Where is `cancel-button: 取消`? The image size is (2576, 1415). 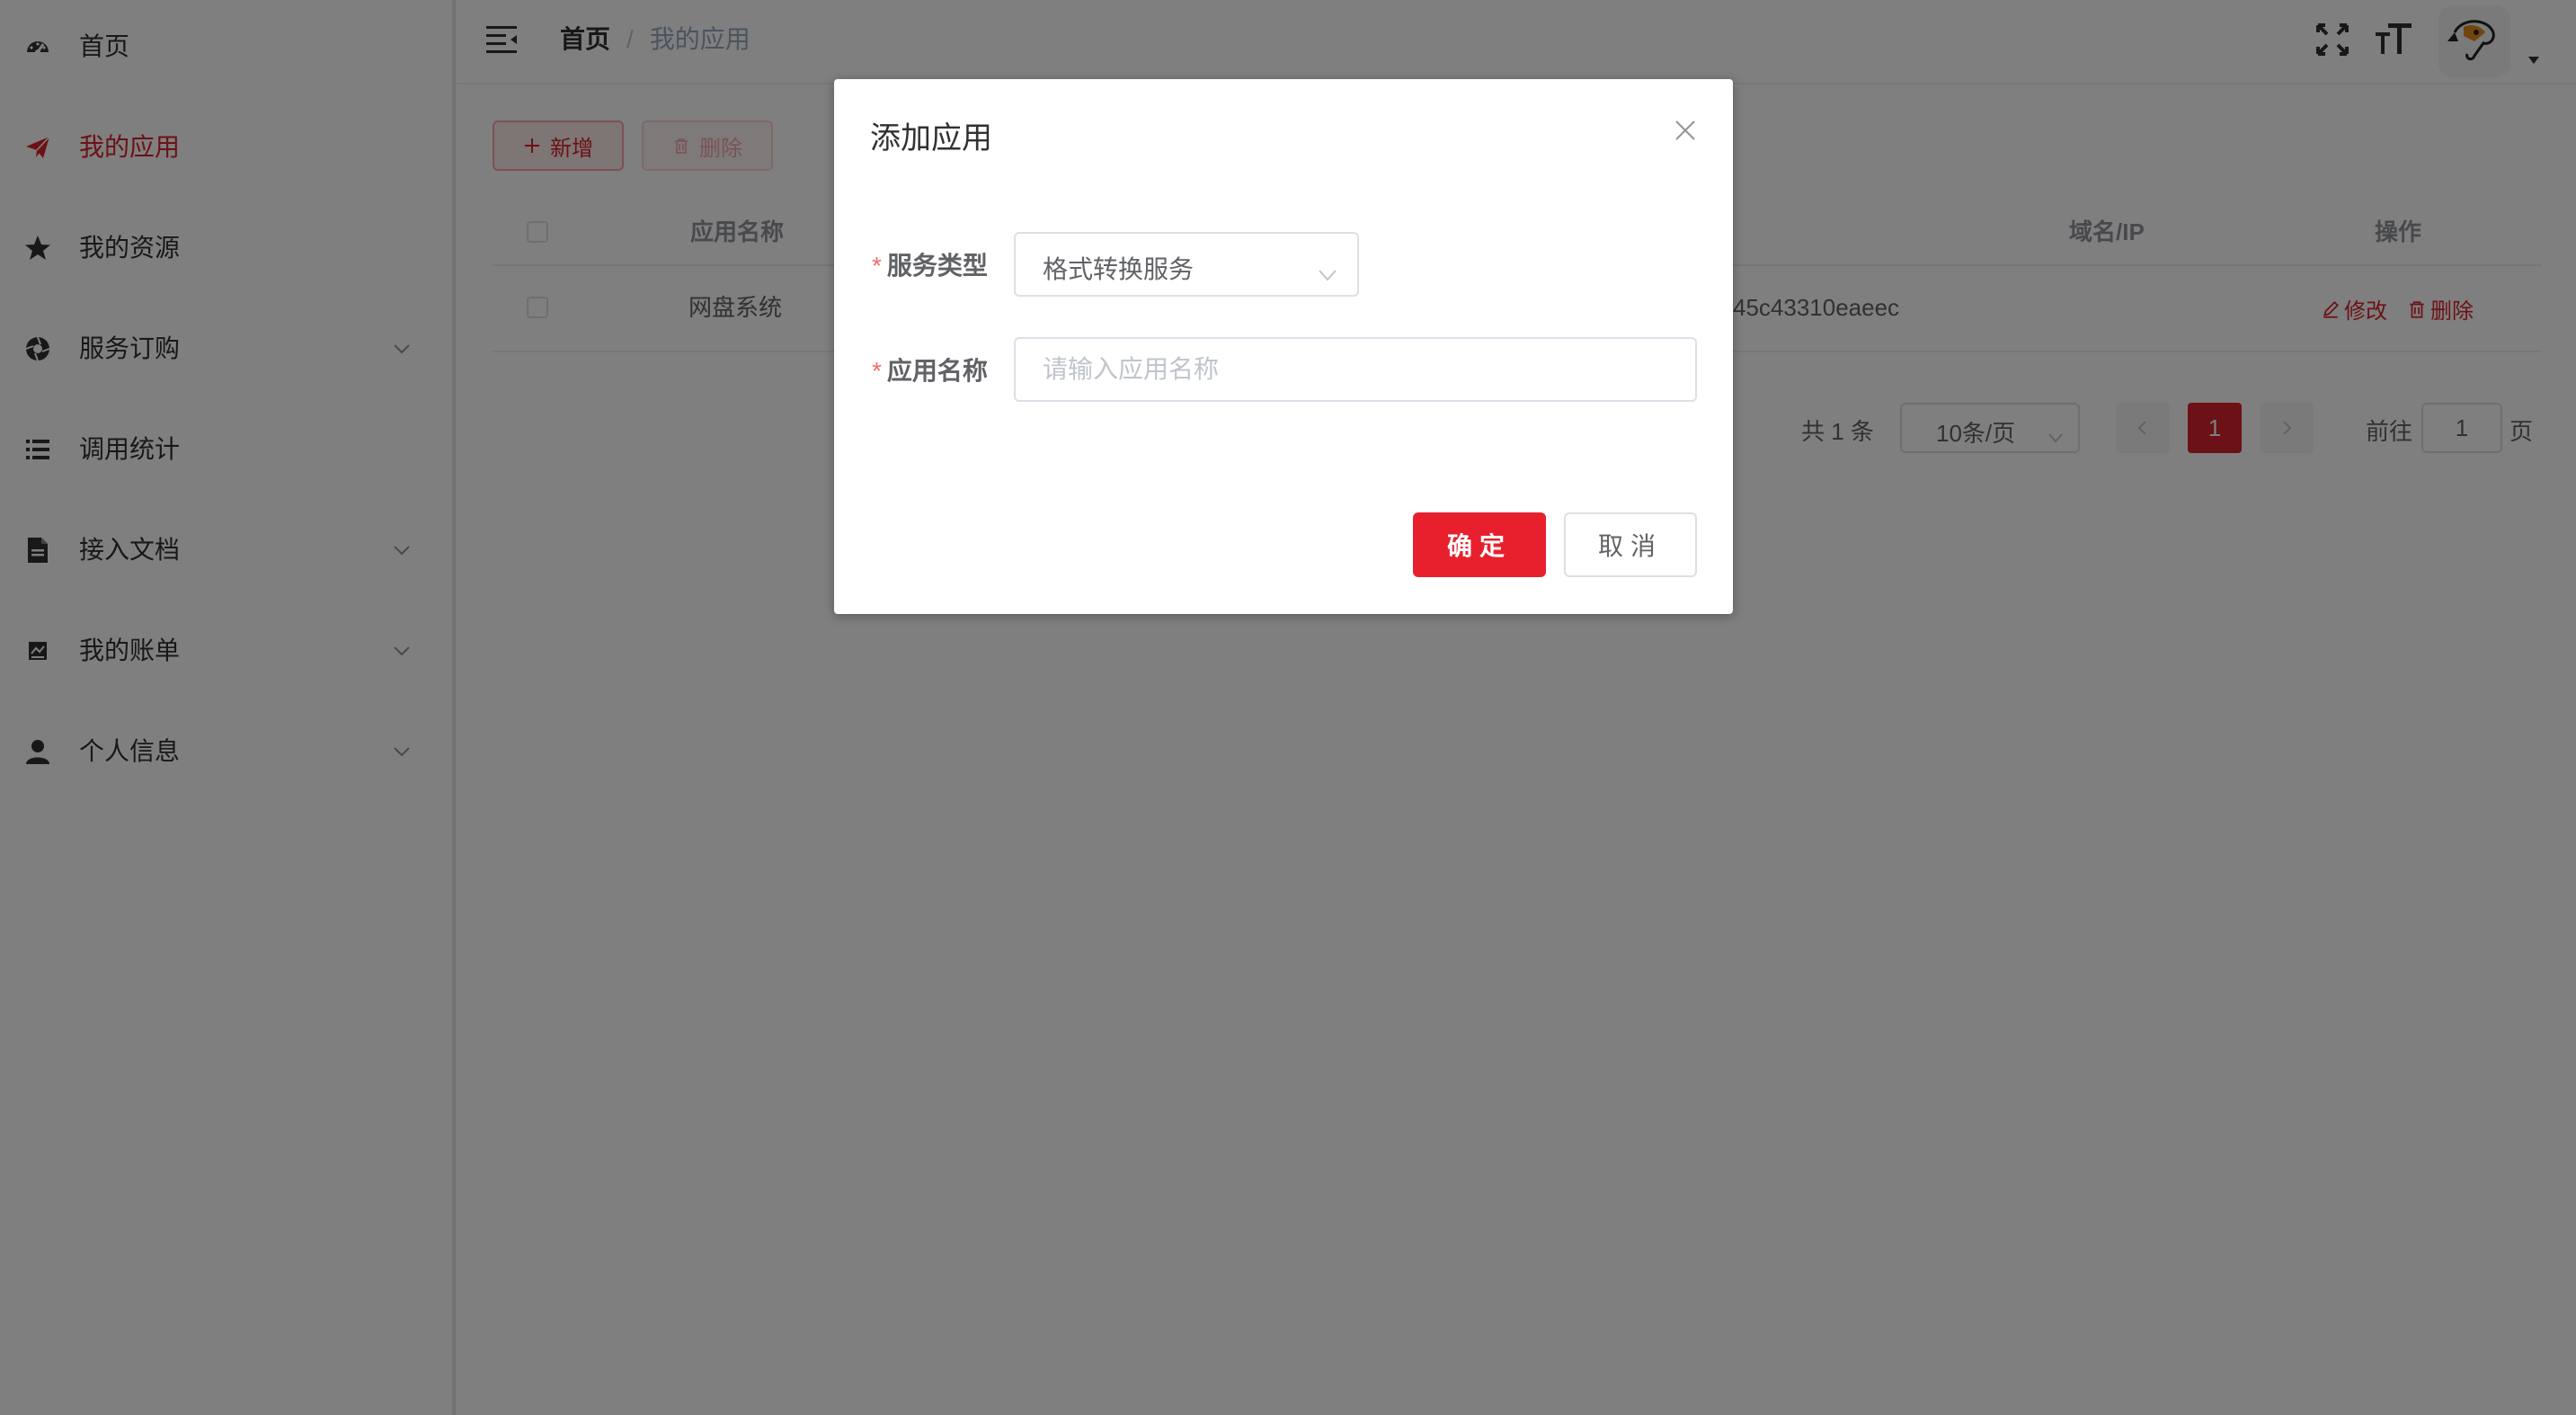 cancel-button: 取消 is located at coordinates (1630, 544).